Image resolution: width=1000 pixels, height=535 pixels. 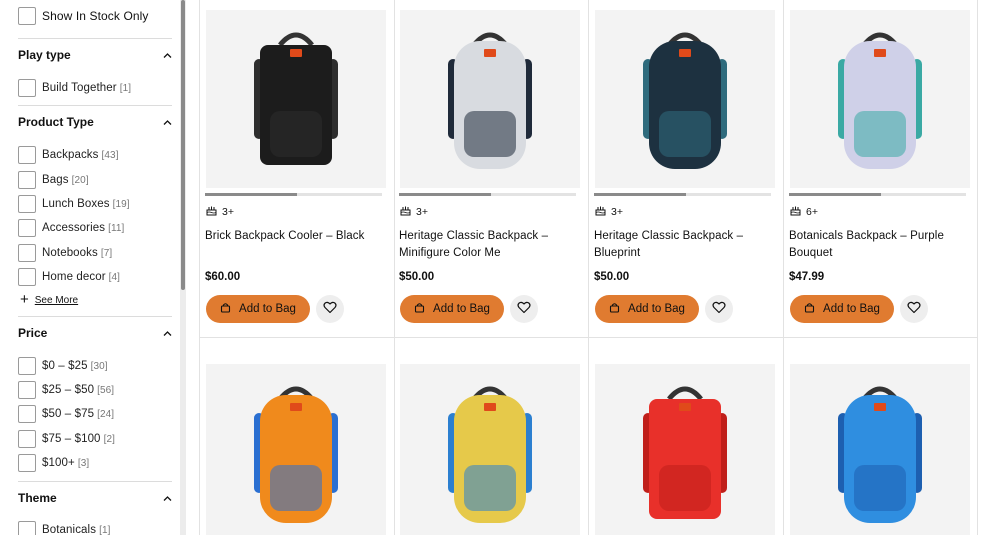 What do you see at coordinates (95, 498) in the screenshot?
I see `filter-section-theme: Theme` at bounding box center [95, 498].